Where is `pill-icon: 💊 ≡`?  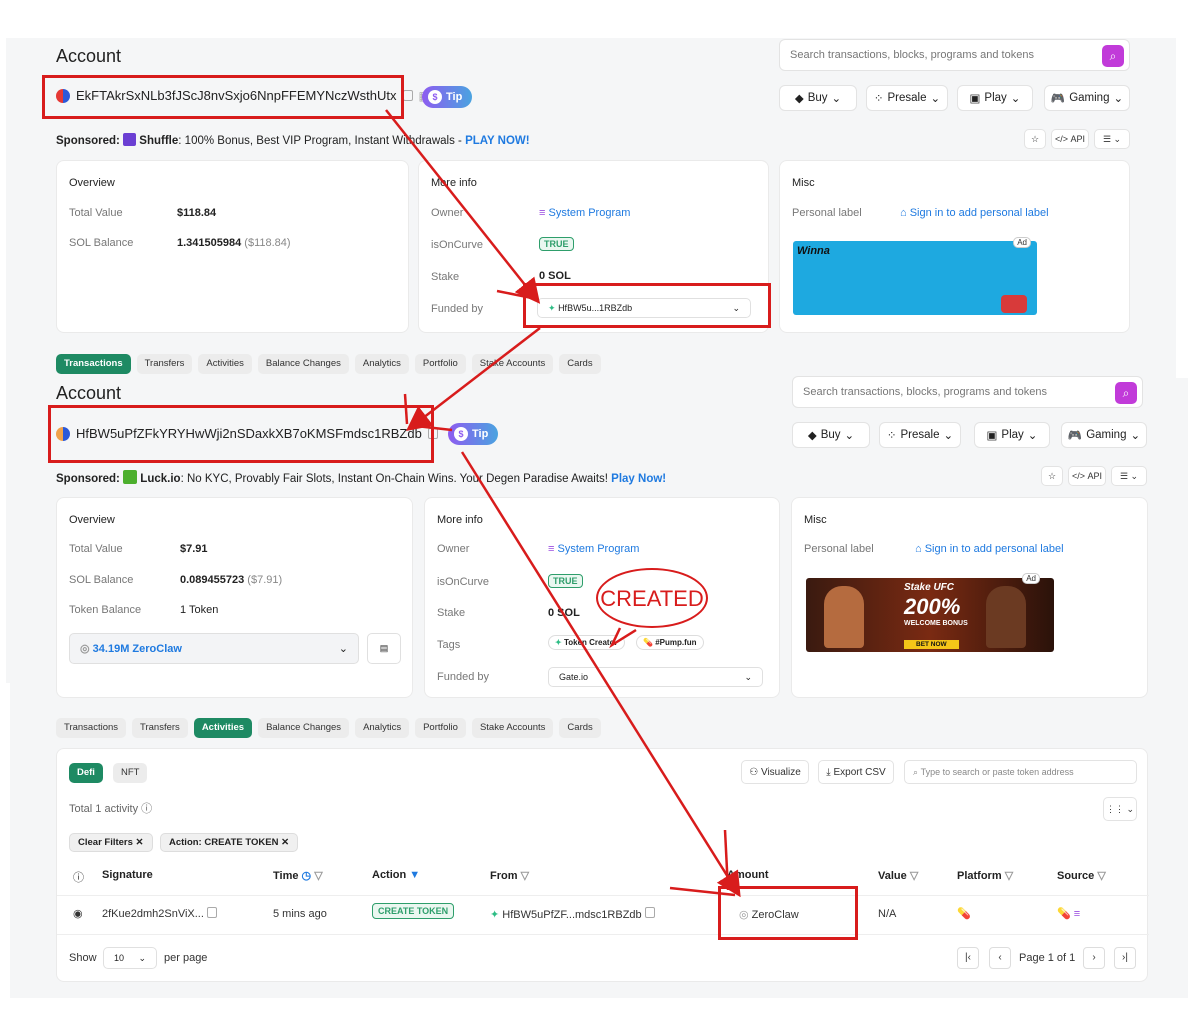 pill-icon: 💊 ≡ is located at coordinates (1069, 914).